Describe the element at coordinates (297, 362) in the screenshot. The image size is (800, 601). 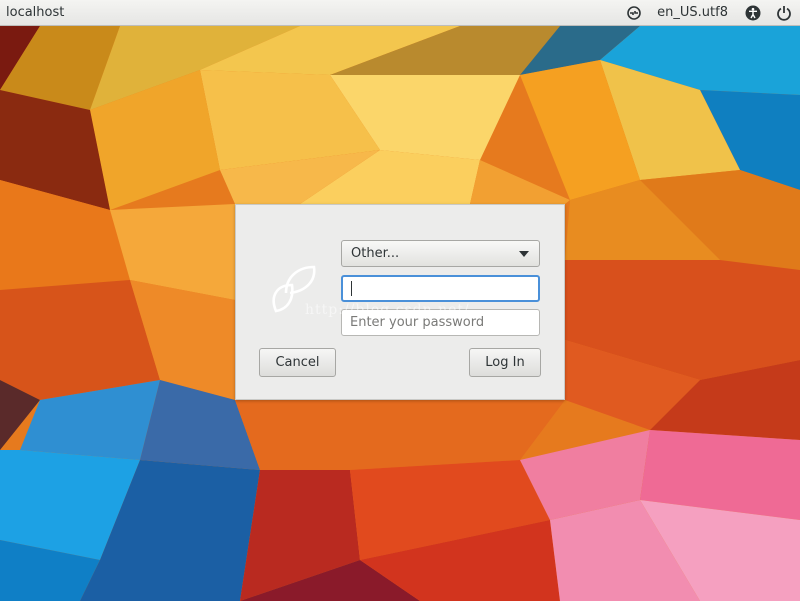
I see `cancel-button: Cancel` at that location.